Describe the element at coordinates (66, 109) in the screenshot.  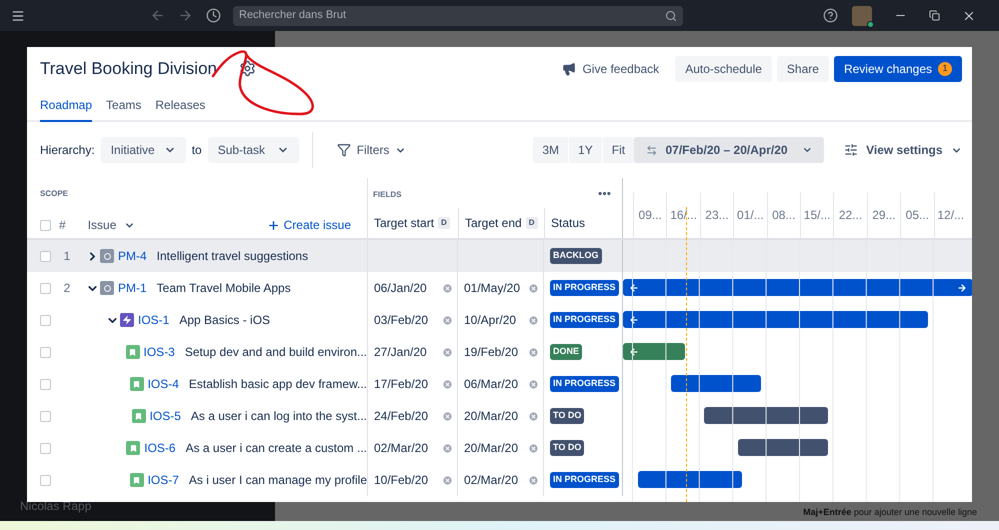
I see `tab: Roadmap` at that location.